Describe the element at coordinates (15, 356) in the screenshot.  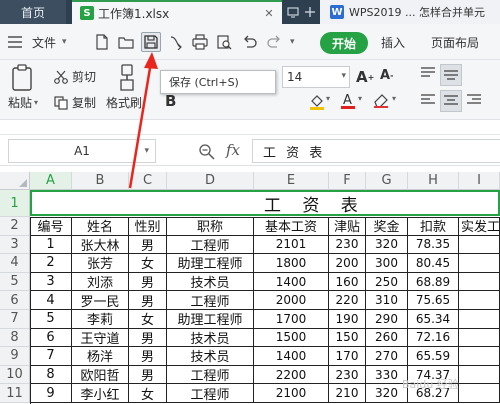
I see `row-header-9: 9` at that location.